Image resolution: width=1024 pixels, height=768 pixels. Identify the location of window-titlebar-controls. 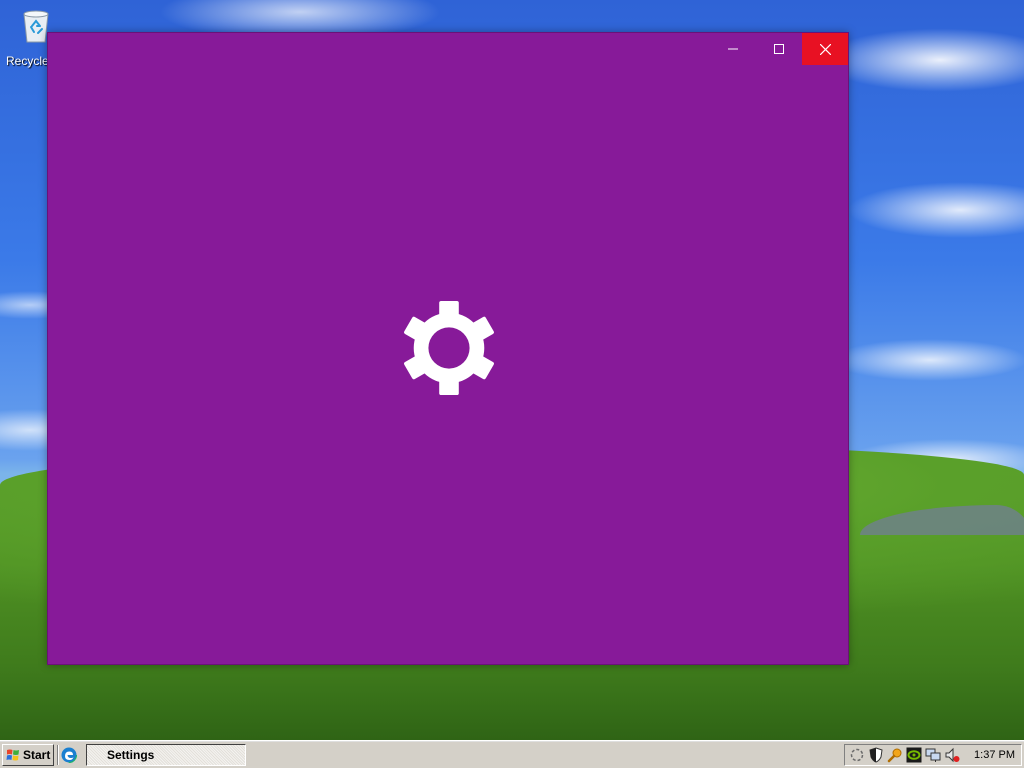
(779, 49).